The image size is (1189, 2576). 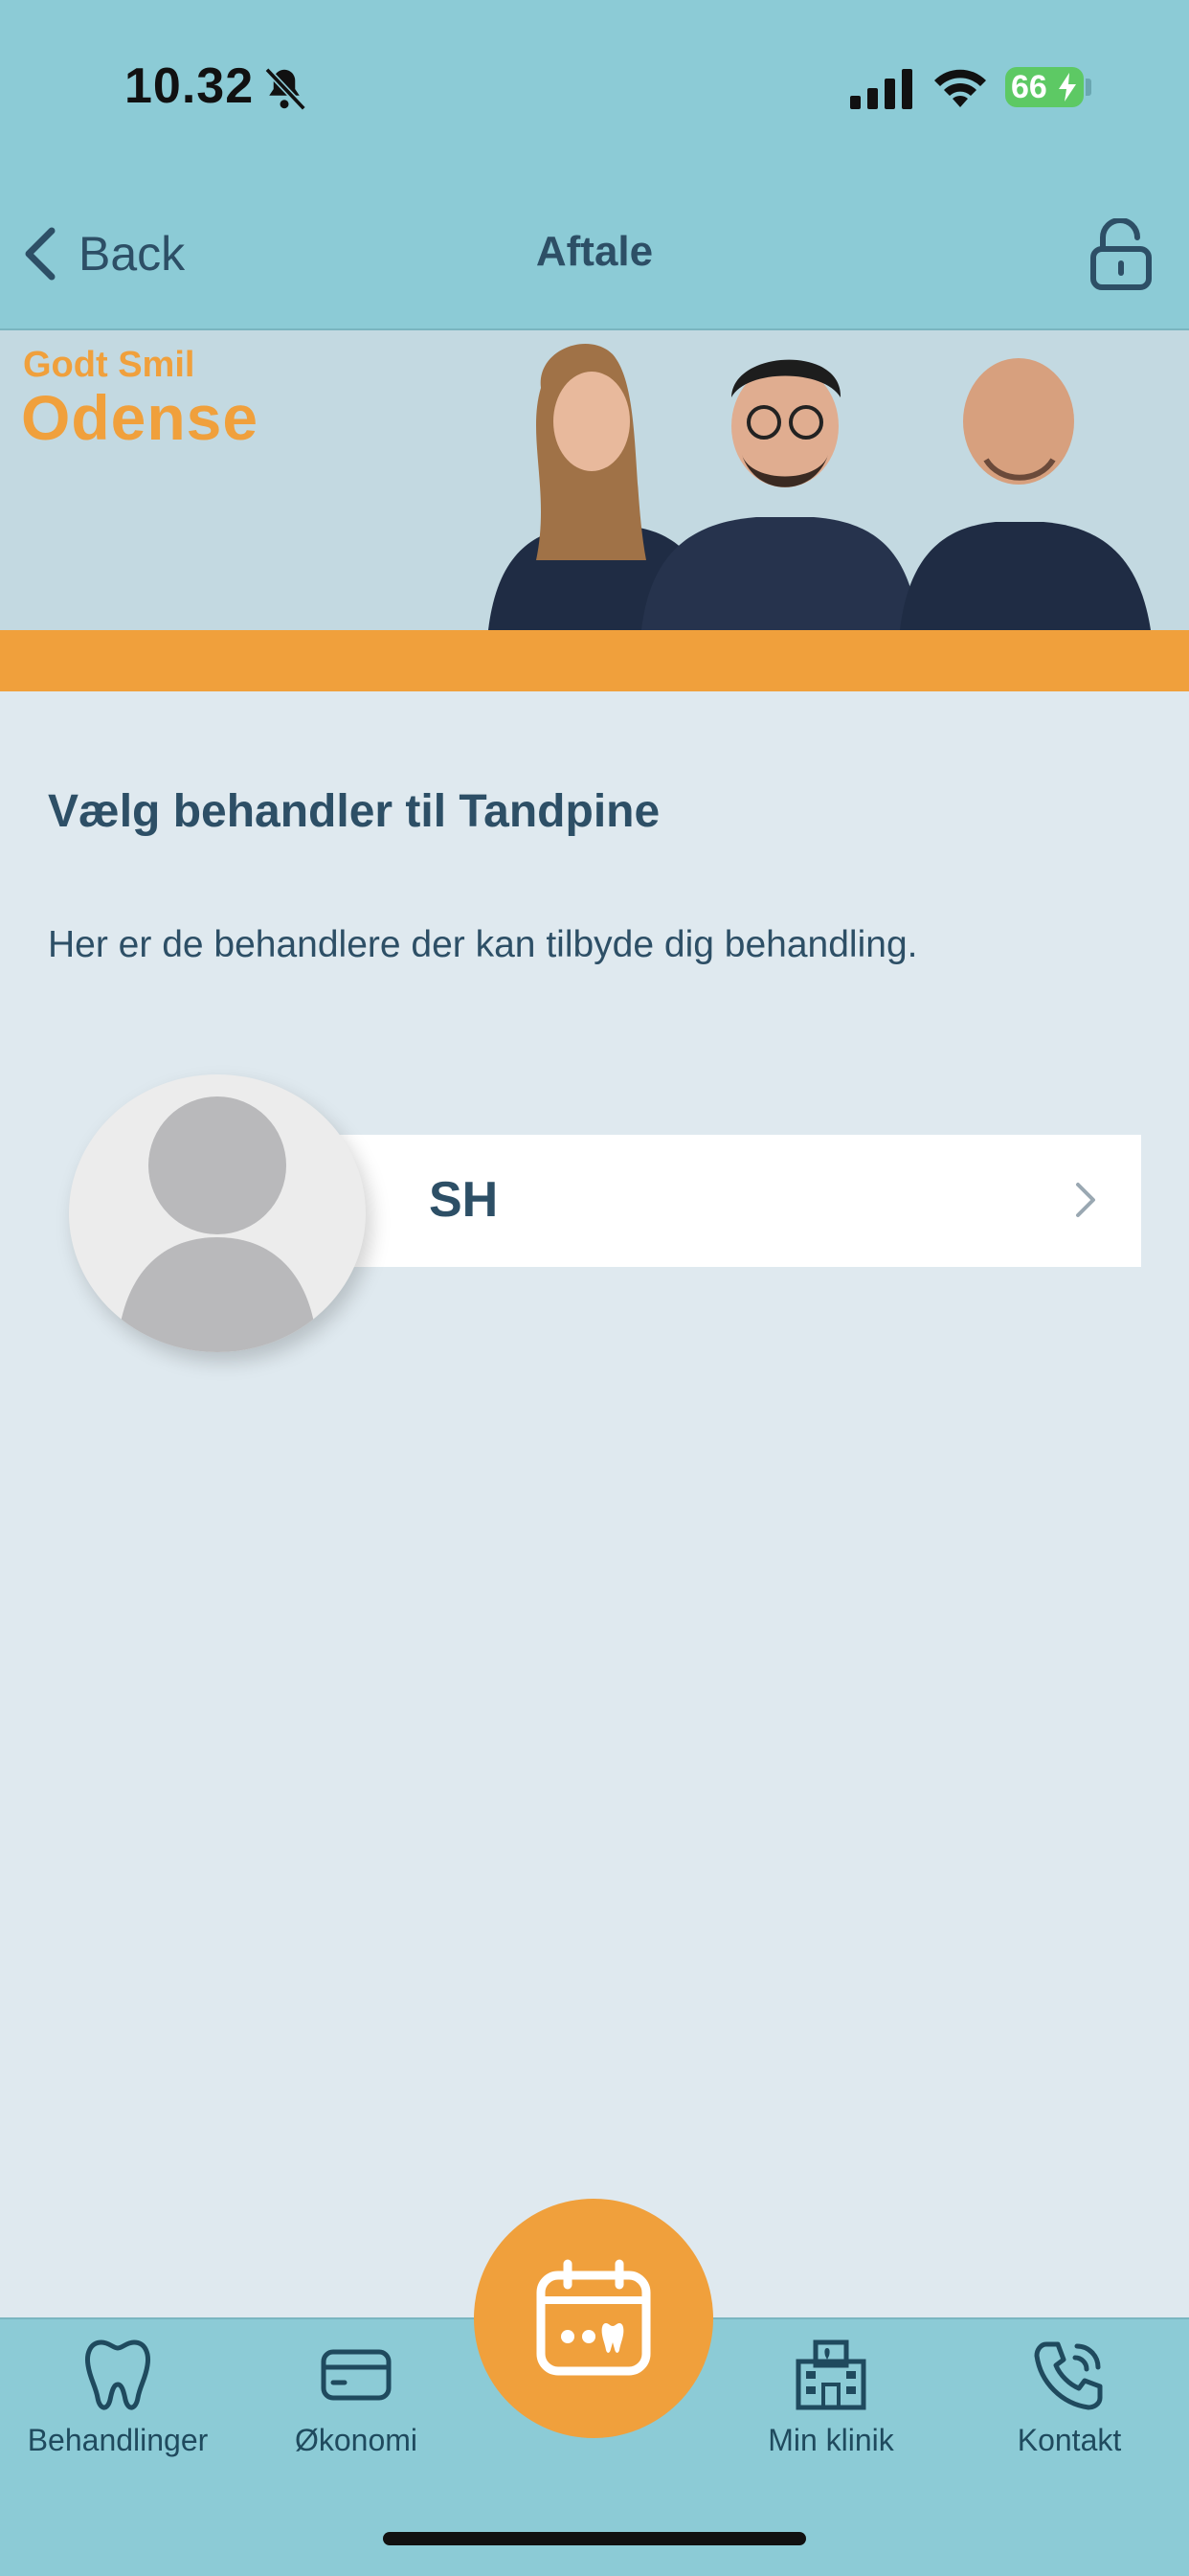 What do you see at coordinates (819, 486) in the screenshot?
I see `team-photo` at bounding box center [819, 486].